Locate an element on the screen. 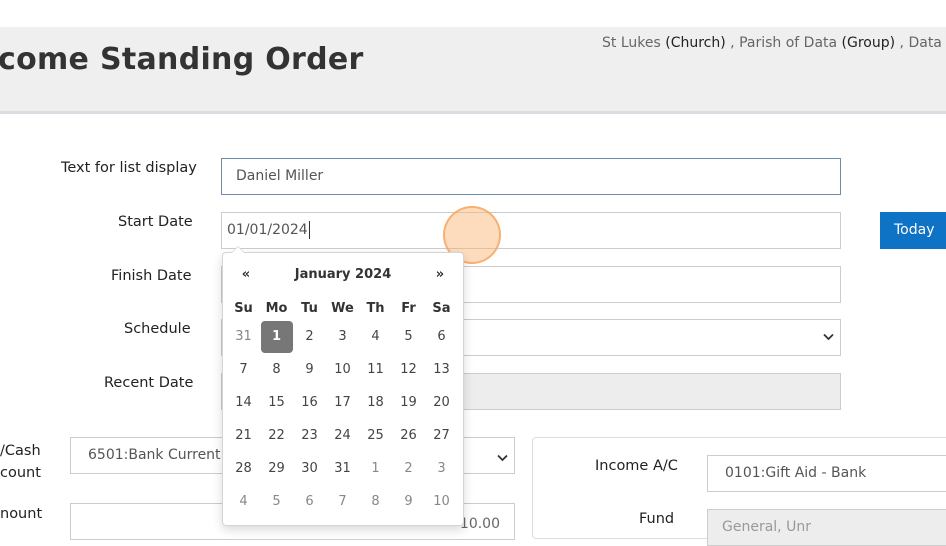 This screenshot has width=946, height=546. income-ac-label: Income A/C is located at coordinates (636, 466).